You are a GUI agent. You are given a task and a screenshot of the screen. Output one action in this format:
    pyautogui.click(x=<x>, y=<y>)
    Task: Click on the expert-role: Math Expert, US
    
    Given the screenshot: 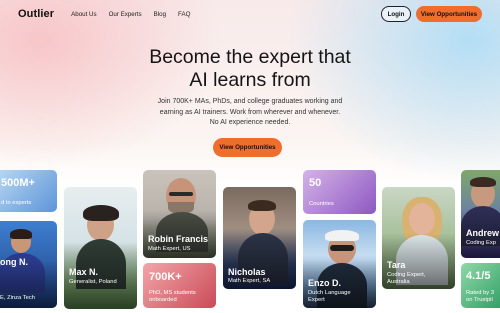 What is the action you would take?
    pyautogui.click(x=169, y=249)
    